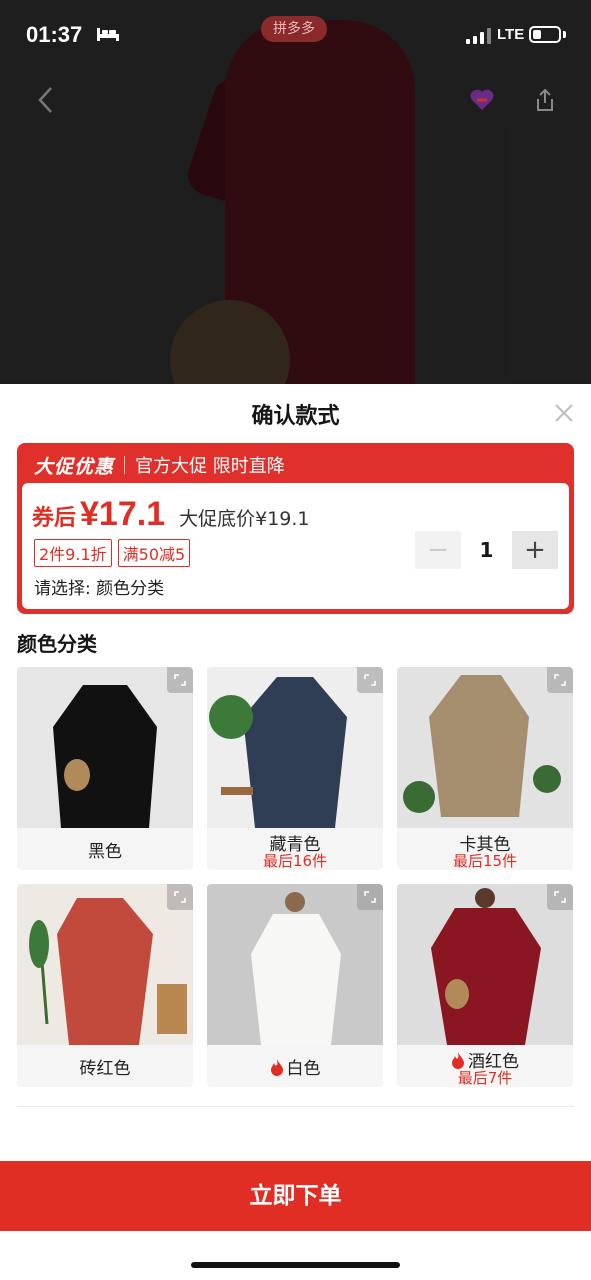  What do you see at coordinates (295, 1265) in the screenshot?
I see `home-indicator` at bounding box center [295, 1265].